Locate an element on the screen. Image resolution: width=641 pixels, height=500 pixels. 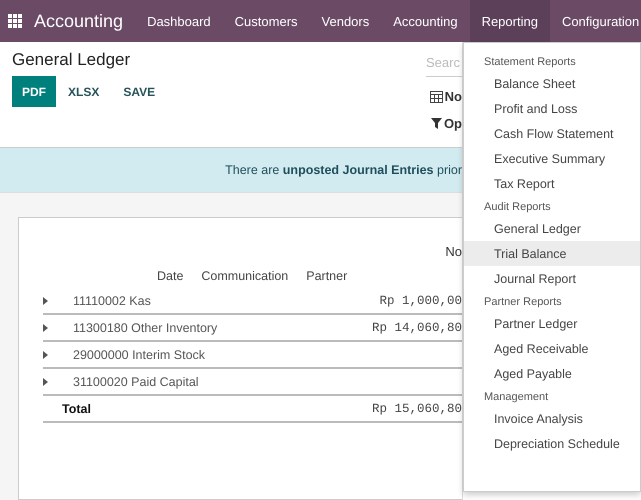
period-header: No is located at coordinates (453, 252).